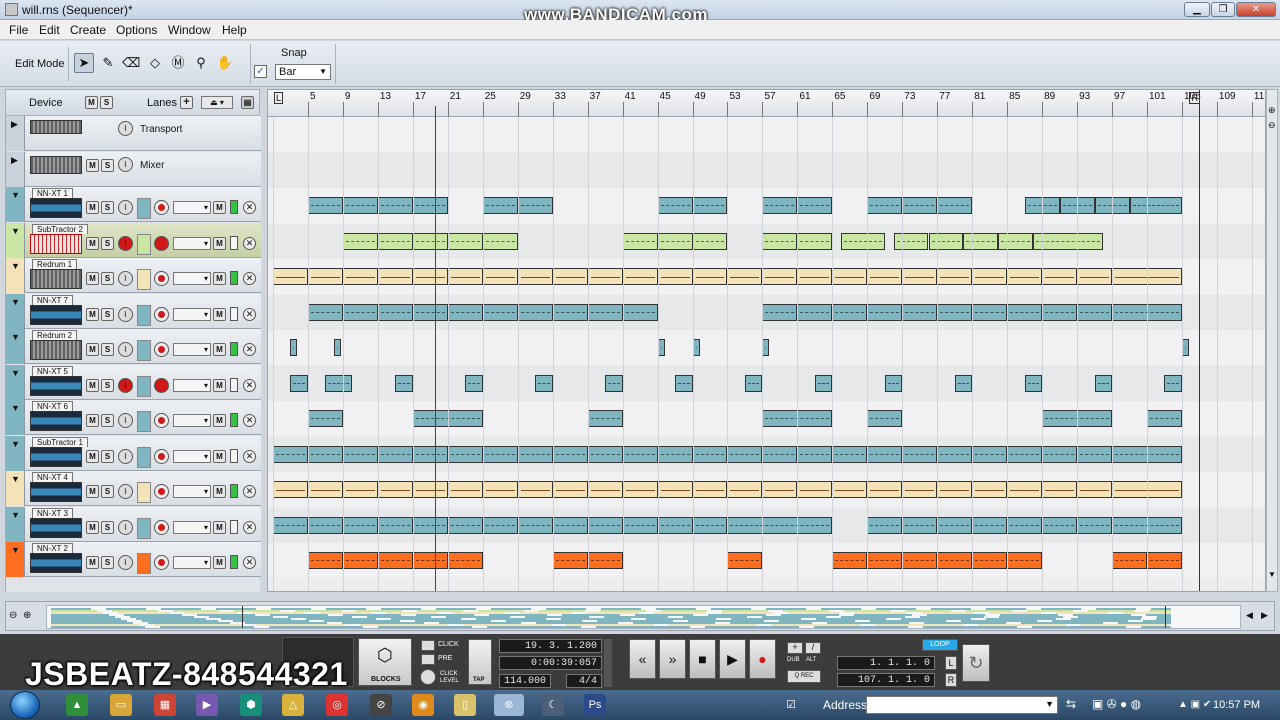 This screenshot has height=720, width=1280. Describe the element at coordinates (1272, 340) in the screenshot. I see `vertical-scrollbar: ⊕ ⊖ ▼` at that location.